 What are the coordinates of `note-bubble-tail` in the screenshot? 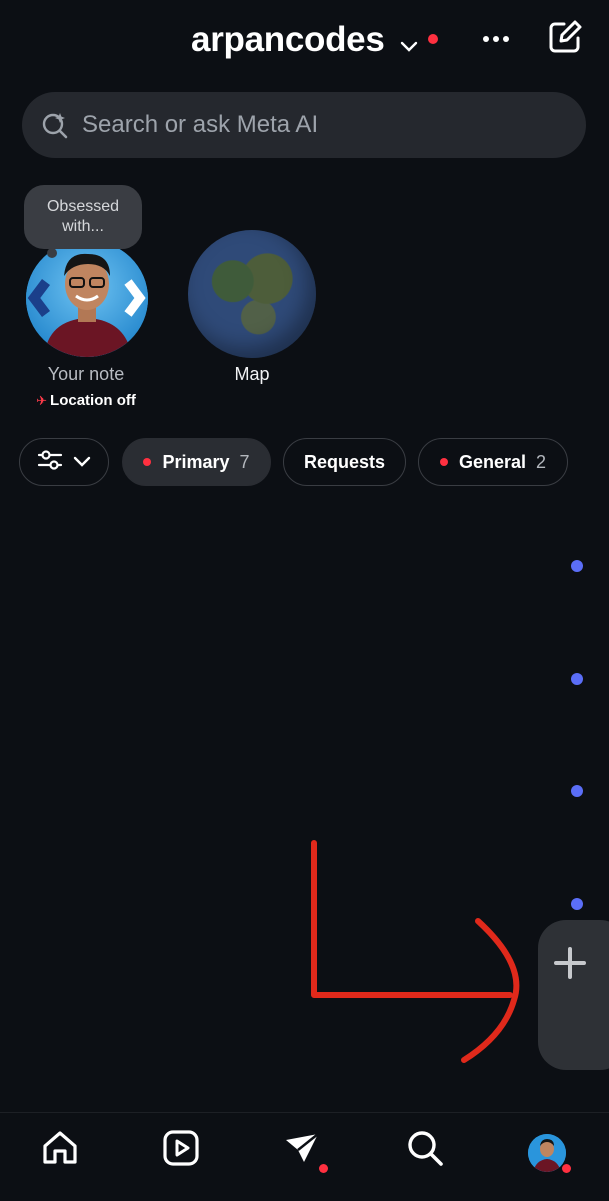 It's located at (52, 253).